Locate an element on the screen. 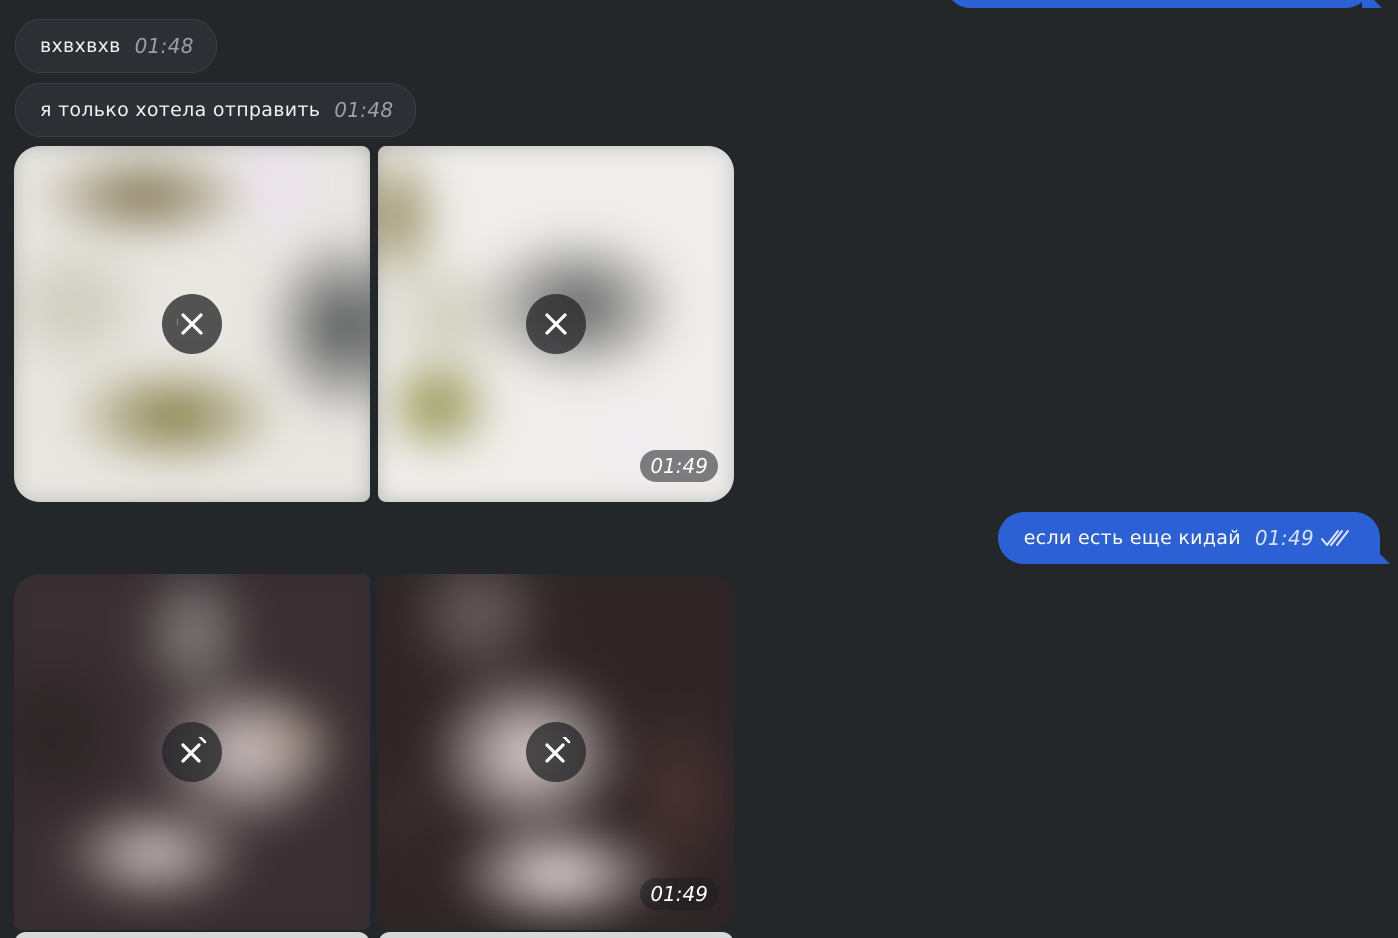 This screenshot has height=938, width=1398. message-text: вхвхвхв is located at coordinates (80, 46).